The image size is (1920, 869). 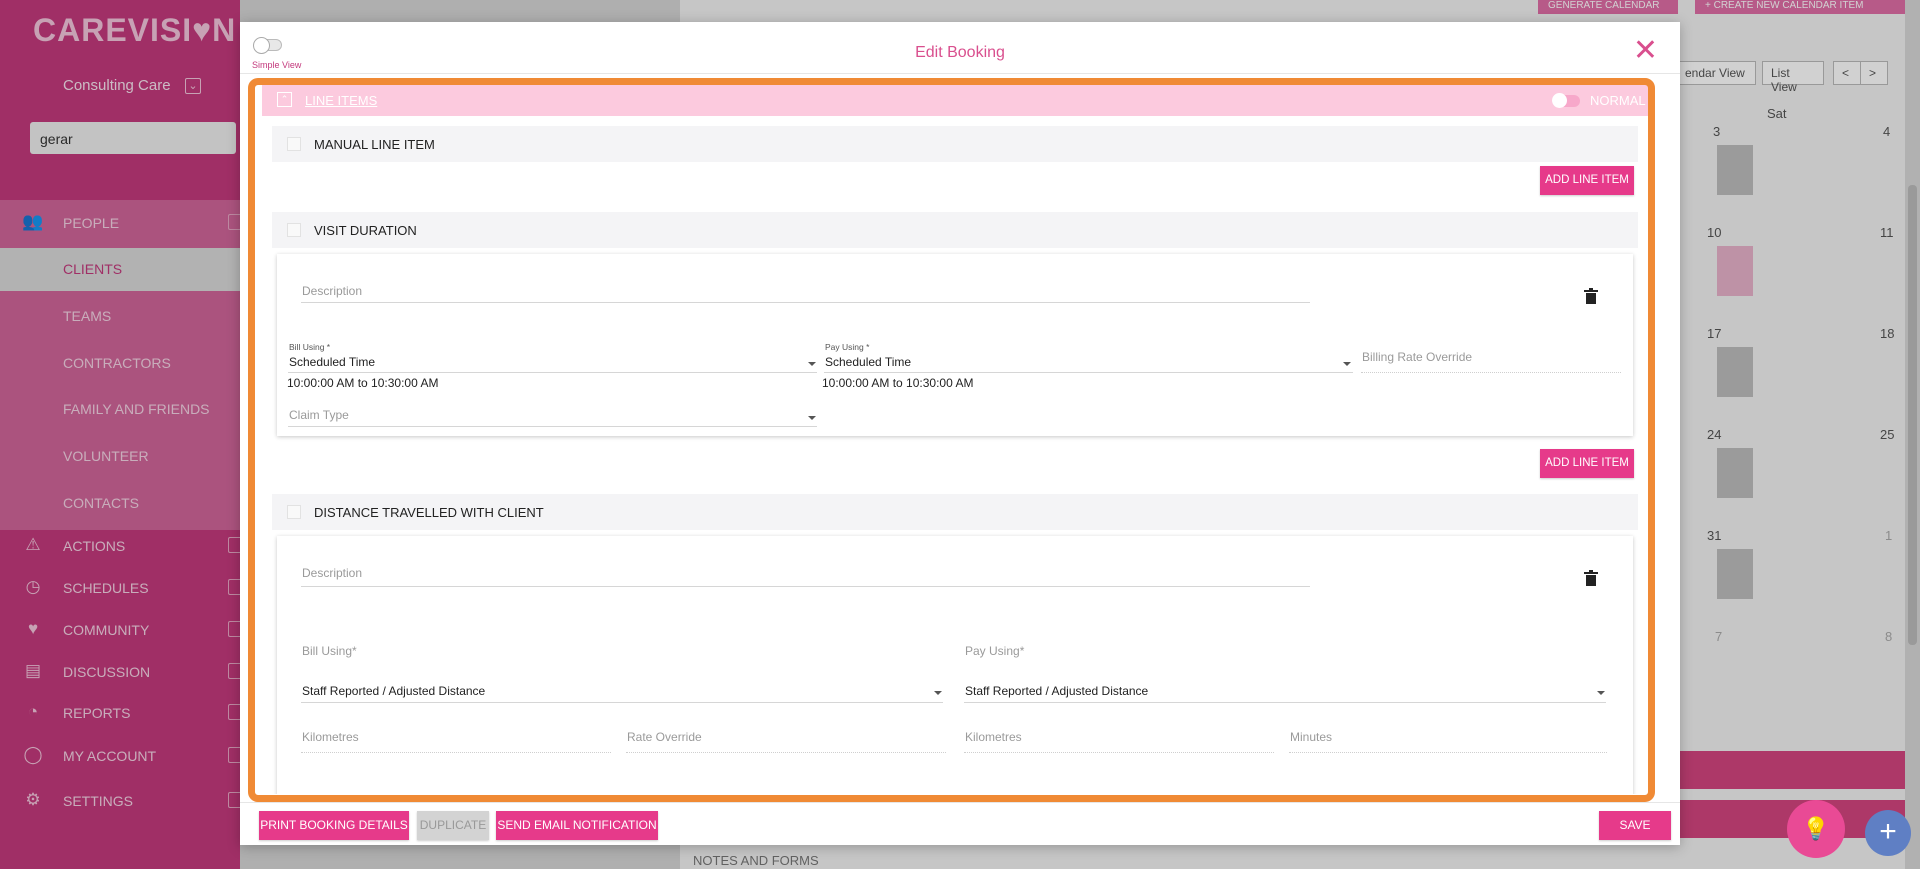 What do you see at coordinates (429, 512) in the screenshot?
I see `section-title: DISTANCE TRAVELLED WITH CLIENT` at bounding box center [429, 512].